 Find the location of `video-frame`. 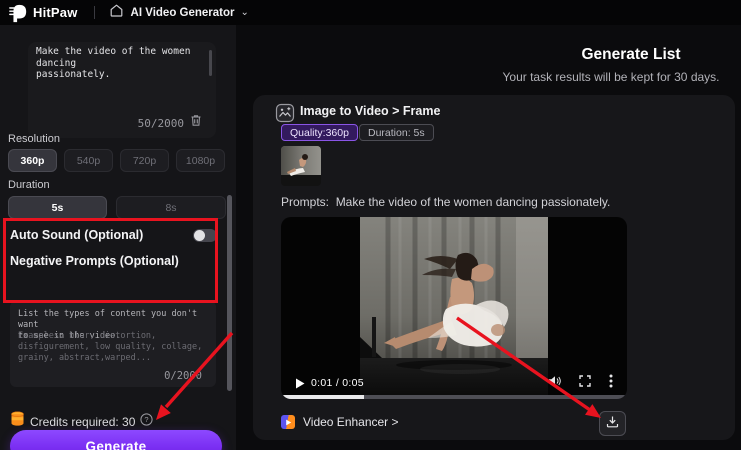

video-frame is located at coordinates (454, 308).